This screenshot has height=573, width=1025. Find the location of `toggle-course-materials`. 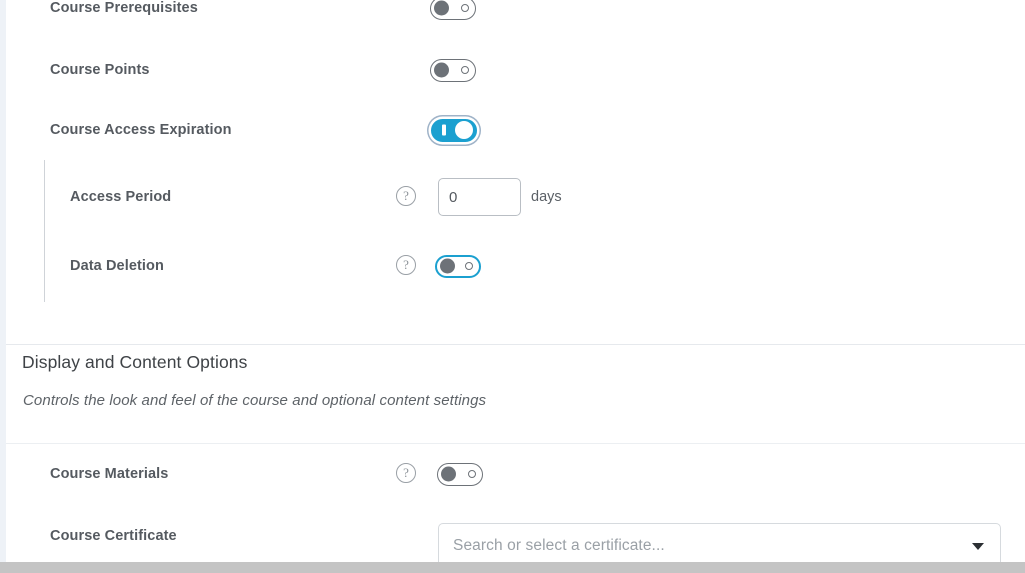

toggle-course-materials is located at coordinates (460, 474).